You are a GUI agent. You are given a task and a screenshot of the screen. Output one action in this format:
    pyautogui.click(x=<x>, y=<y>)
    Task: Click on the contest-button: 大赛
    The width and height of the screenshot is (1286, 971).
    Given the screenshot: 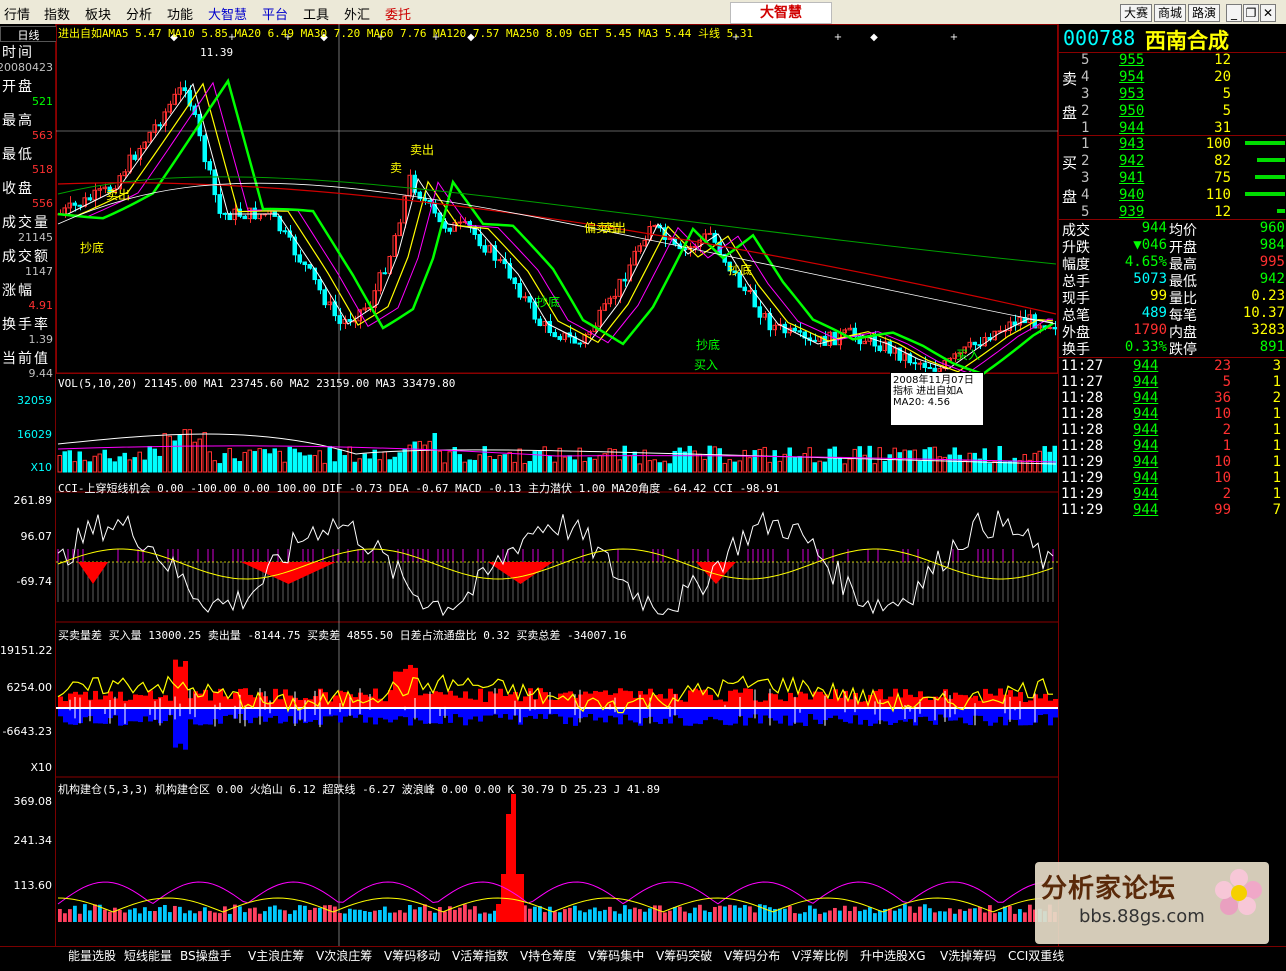 What is the action you would take?
    pyautogui.click(x=1136, y=13)
    